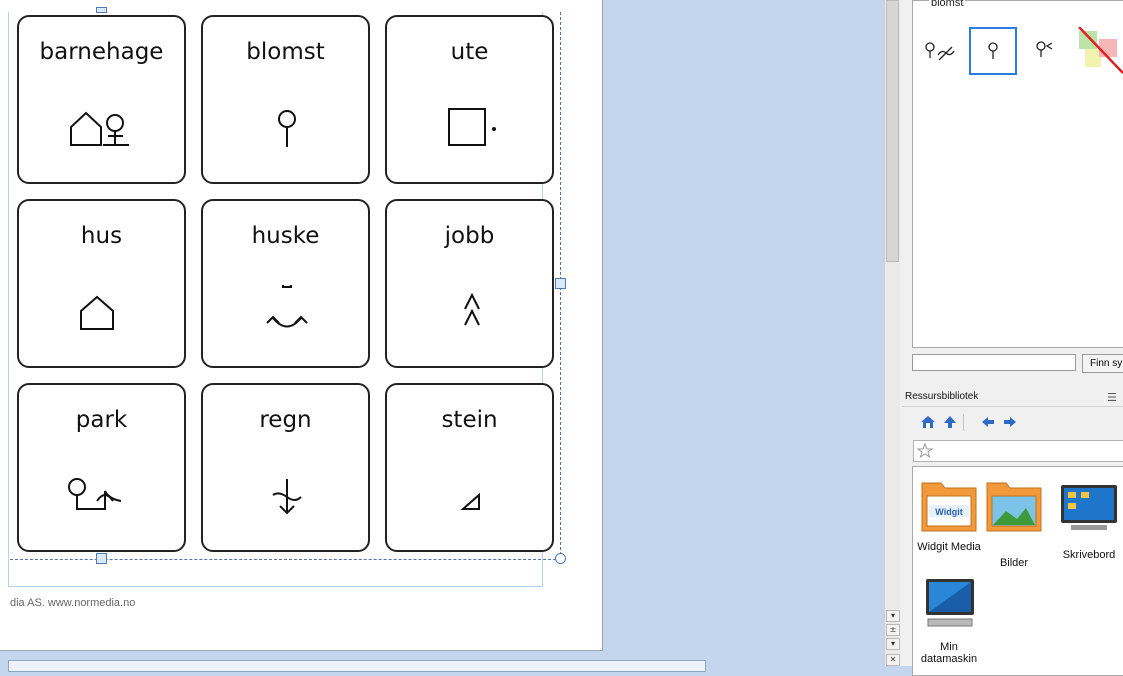  I want to click on star-icon, so click(925, 451).